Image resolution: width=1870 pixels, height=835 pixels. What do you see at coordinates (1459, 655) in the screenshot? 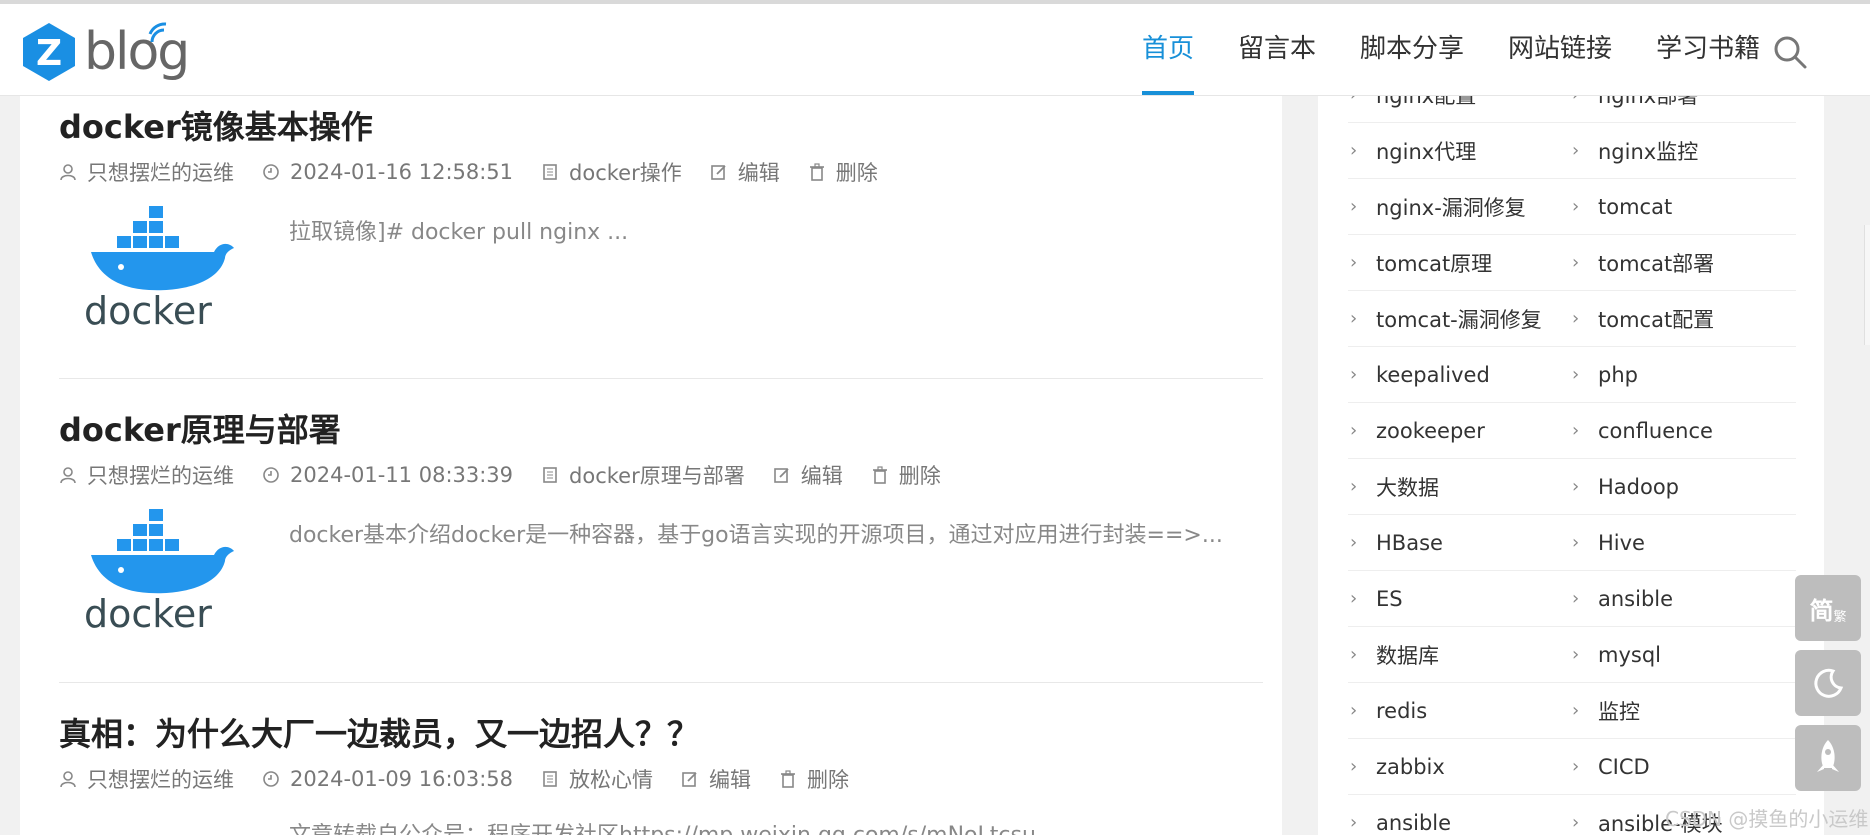
I see `category-tag-link: › 数据库` at bounding box center [1459, 655].